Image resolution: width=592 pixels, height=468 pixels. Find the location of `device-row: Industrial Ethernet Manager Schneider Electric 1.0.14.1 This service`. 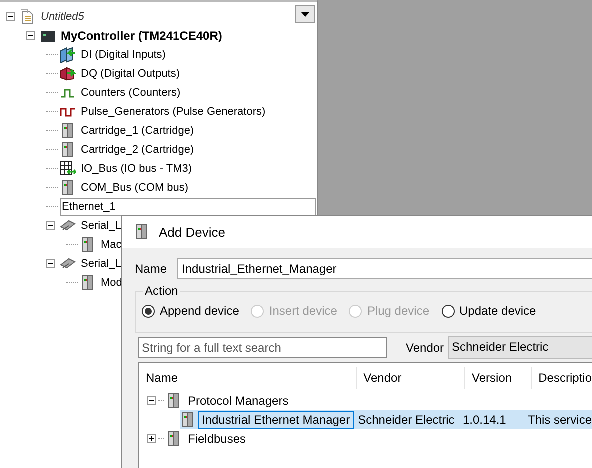

device-row: Industrial Ethernet Manager Schneider Electric 1.0.14.1 This service is located at coordinates (386, 419).